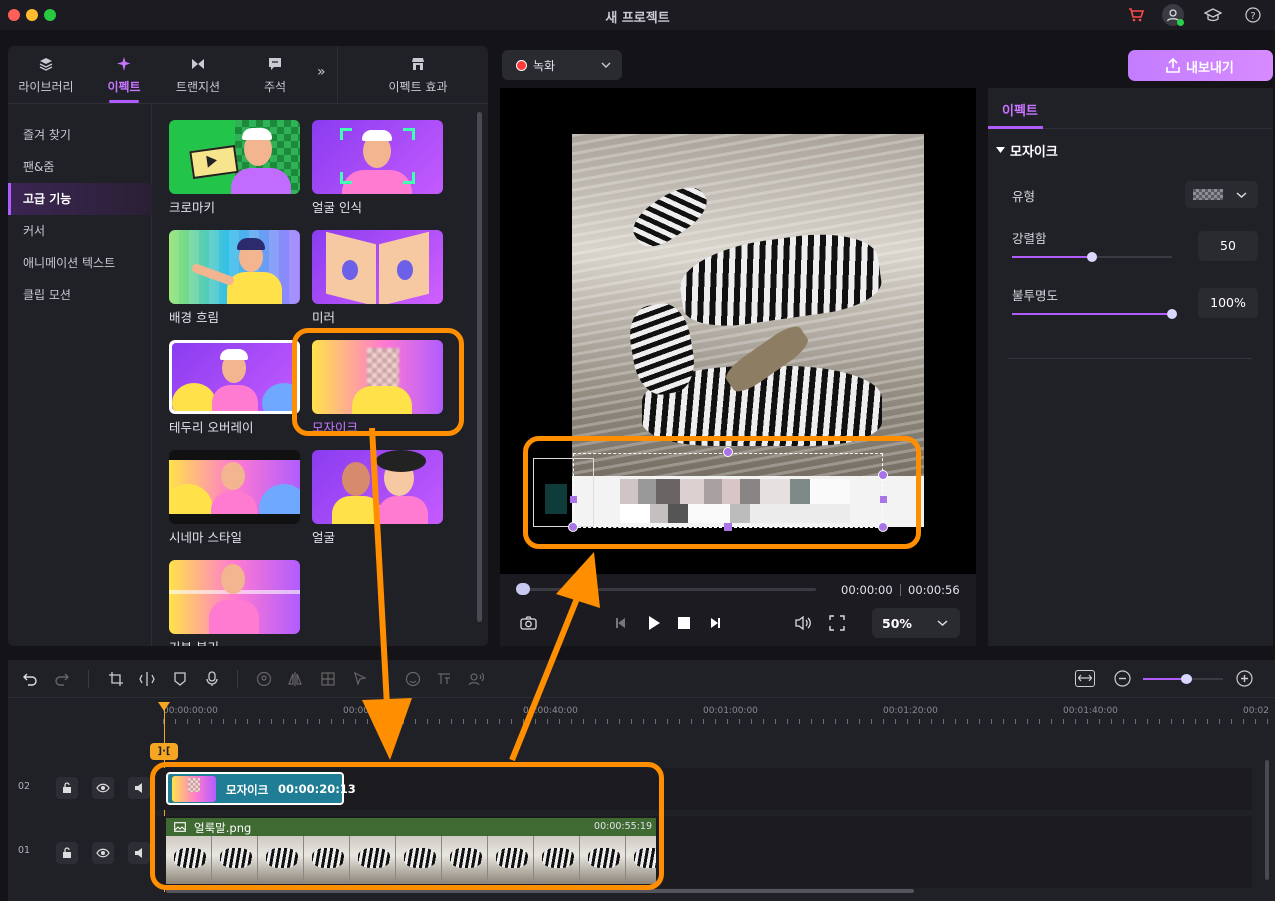 The width and height of the screenshot is (1275, 901). What do you see at coordinates (684, 623) in the screenshot?
I see `stop-icon` at bounding box center [684, 623].